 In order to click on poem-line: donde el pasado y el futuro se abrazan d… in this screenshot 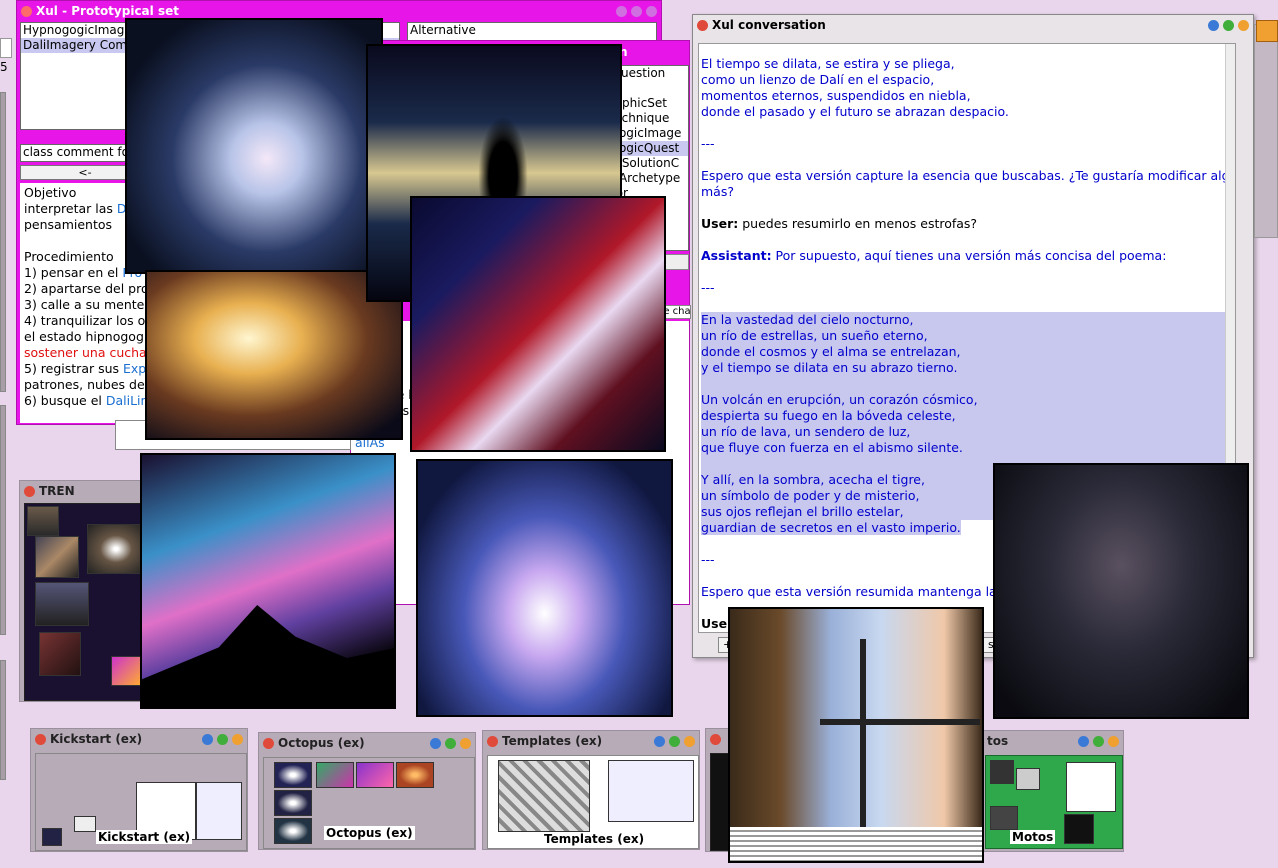, I will do `click(855, 111)`.